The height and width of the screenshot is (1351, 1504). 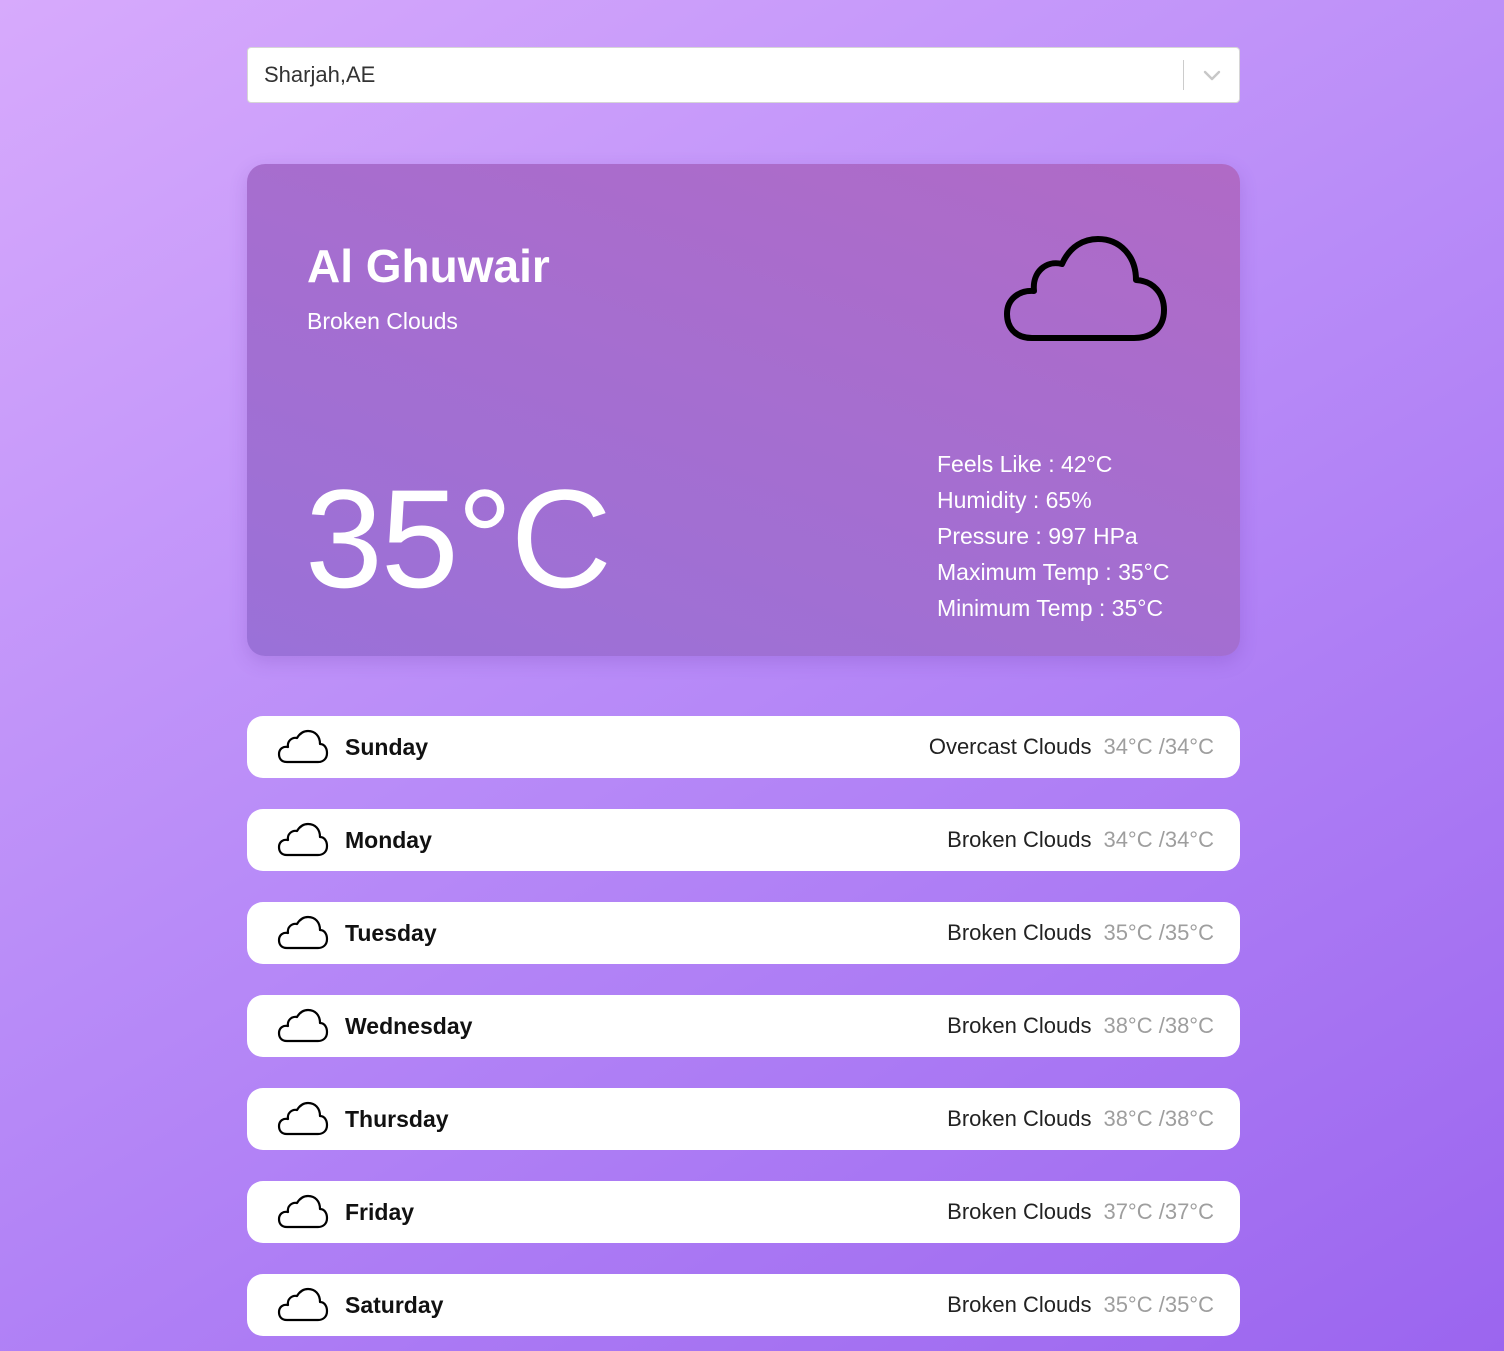 What do you see at coordinates (1018, 572) in the screenshot?
I see `detail-label: Maximum Temp` at bounding box center [1018, 572].